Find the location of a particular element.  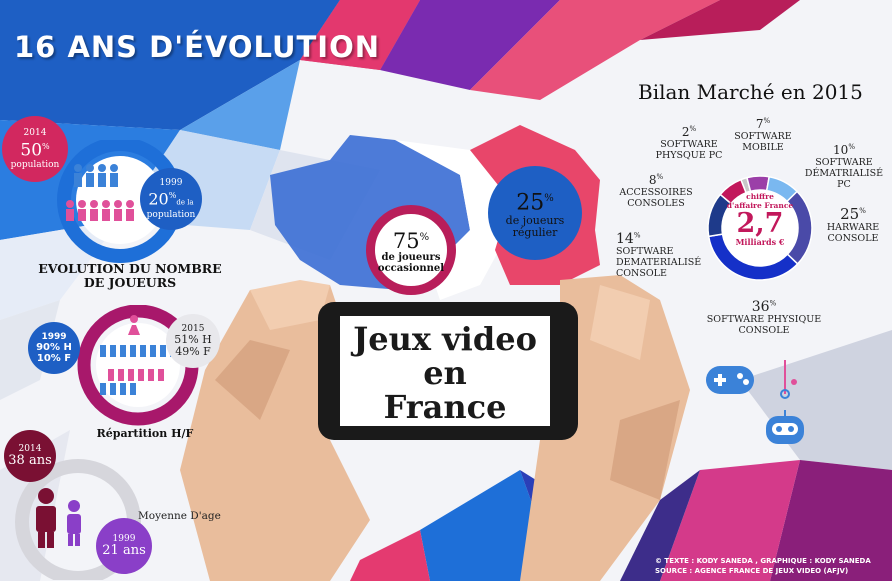

market-segment-label: 10% SOFTWARE DÉMATRIALISÉ PC is located at coordinates (844, 166).